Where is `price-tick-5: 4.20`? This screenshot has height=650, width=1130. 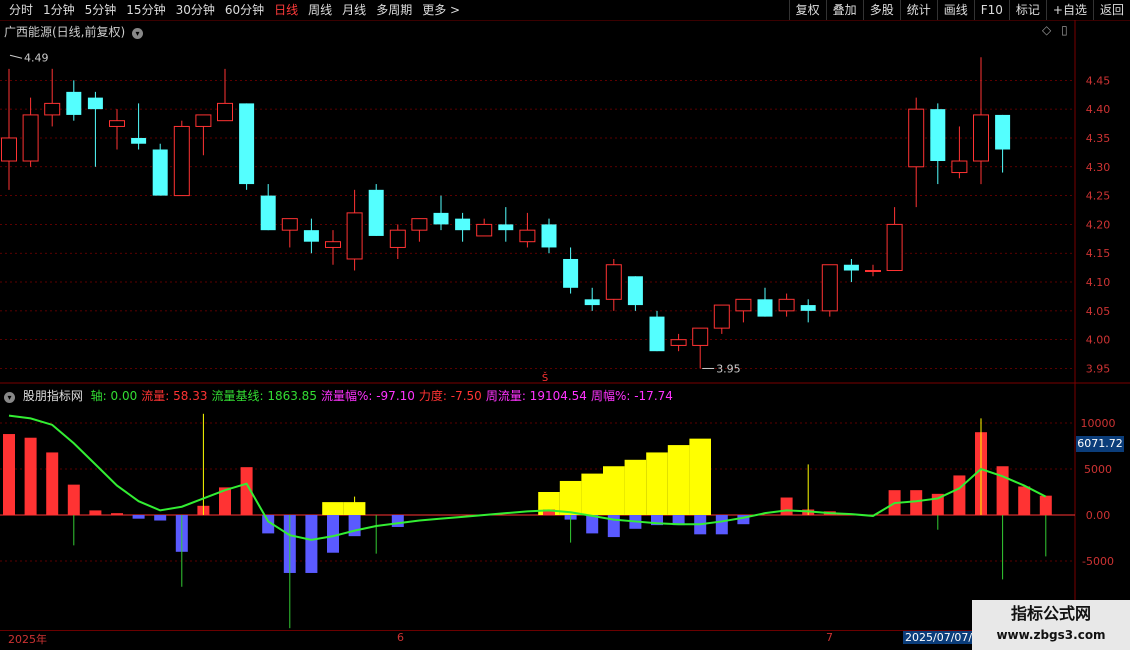 price-tick-5: 4.20 is located at coordinates (1098, 224).